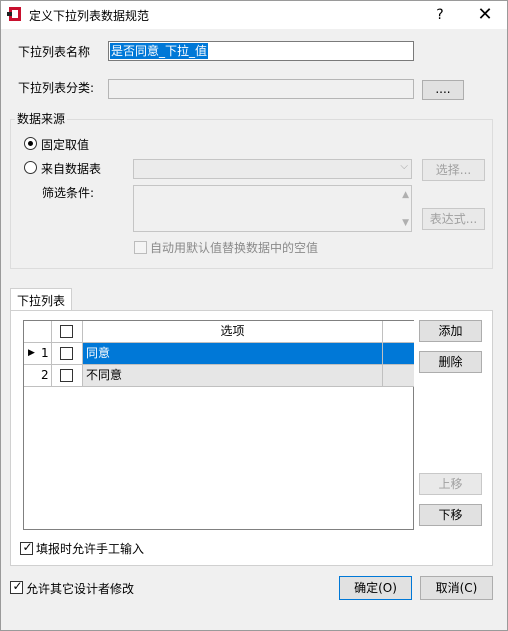 This screenshot has height=631, width=508. What do you see at coordinates (38, 376) in the screenshot?
I see `row-index-cell: 2` at bounding box center [38, 376].